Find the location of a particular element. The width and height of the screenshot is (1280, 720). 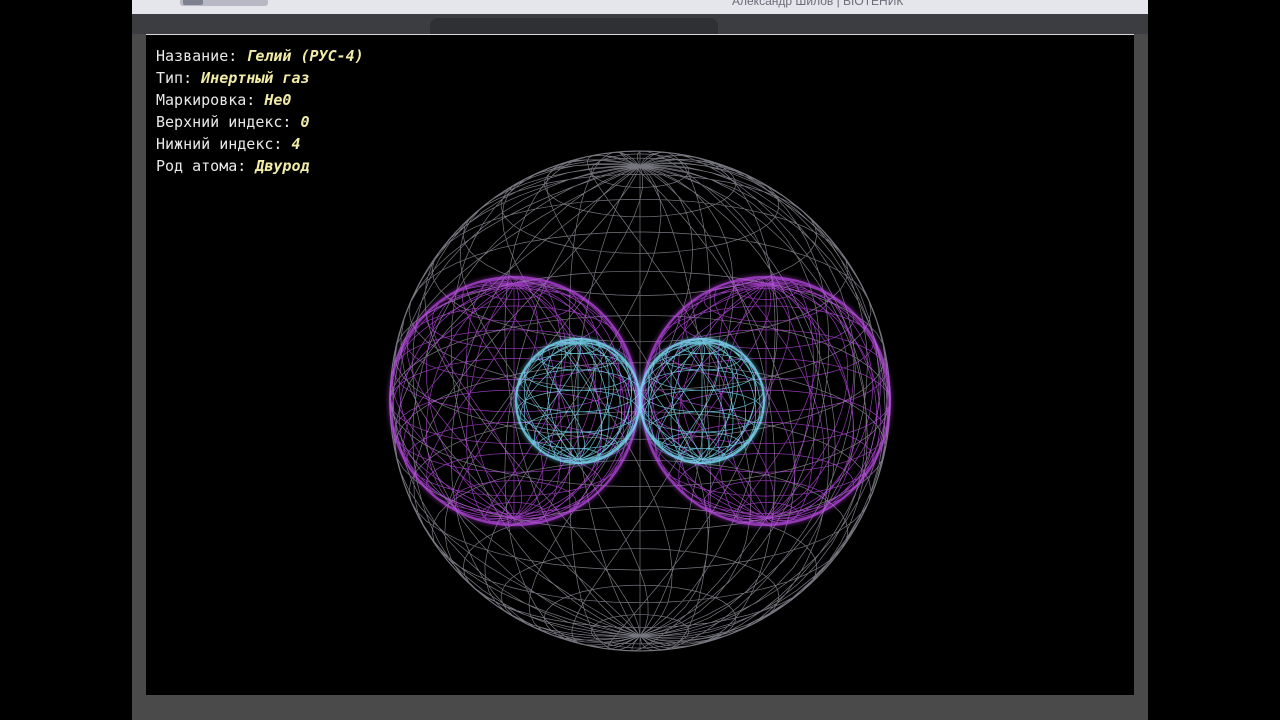

sphere-mesh is located at coordinates (514, 401).